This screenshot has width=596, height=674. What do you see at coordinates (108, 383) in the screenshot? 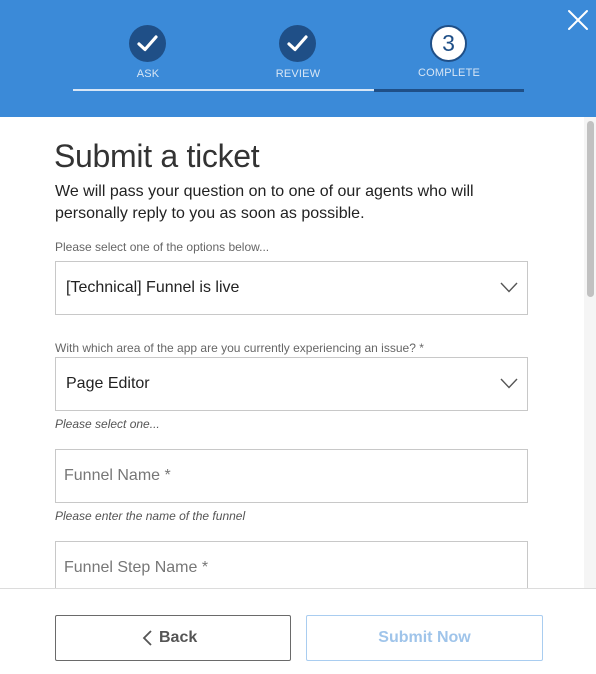
I see `area-select-value: Page Editor` at bounding box center [108, 383].